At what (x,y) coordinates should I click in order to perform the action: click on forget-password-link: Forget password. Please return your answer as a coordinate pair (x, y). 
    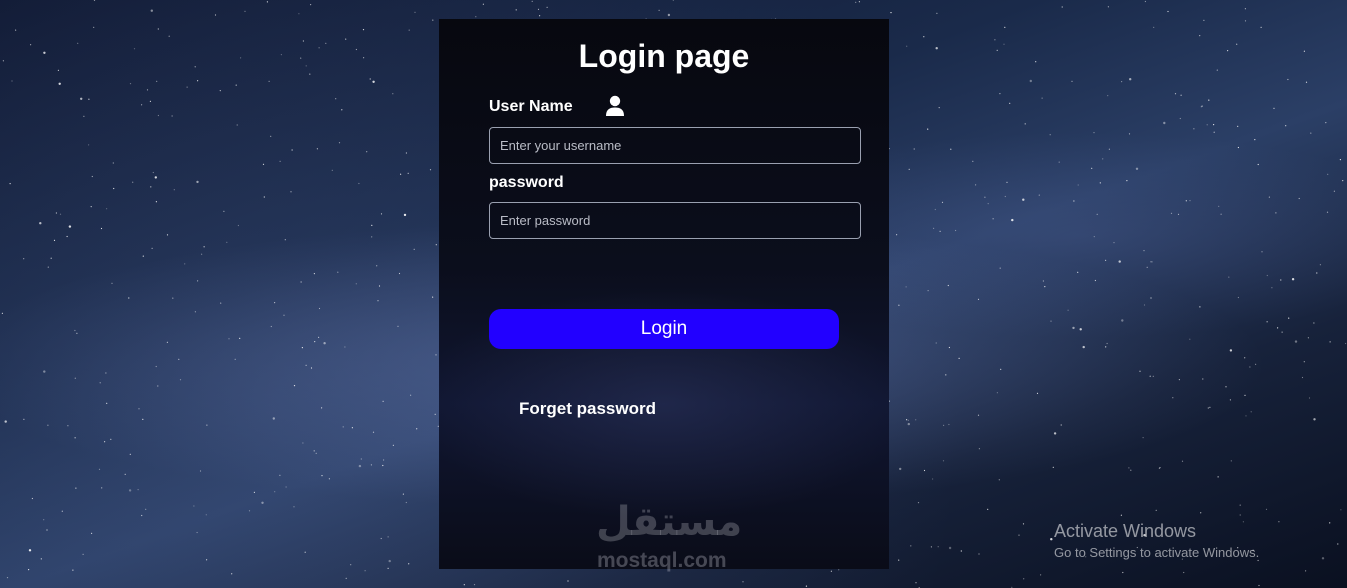
    Looking at the image, I should click on (587, 409).